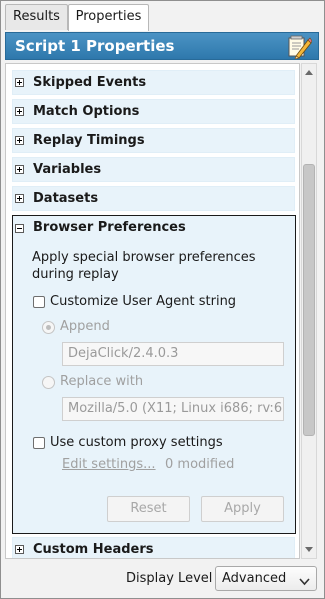 The image size is (325, 599). Describe the element at coordinates (242, 509) in the screenshot. I see `apply-button: Apply` at that location.